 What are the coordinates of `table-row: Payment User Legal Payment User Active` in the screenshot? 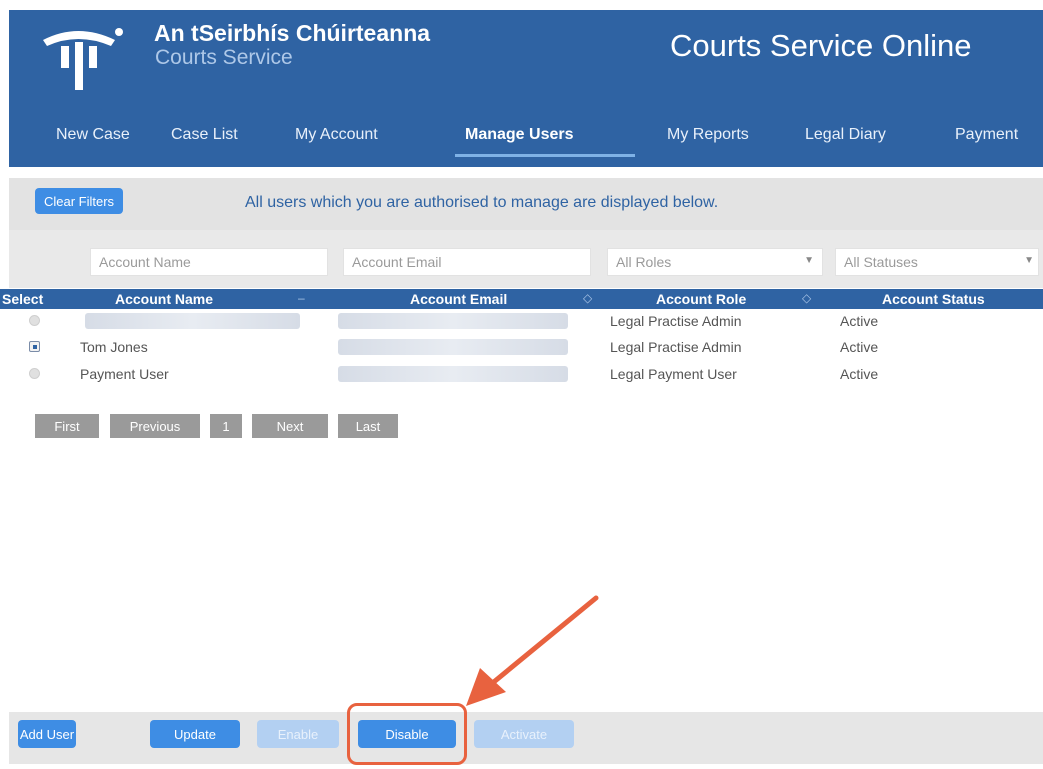 It's located at (521, 374).